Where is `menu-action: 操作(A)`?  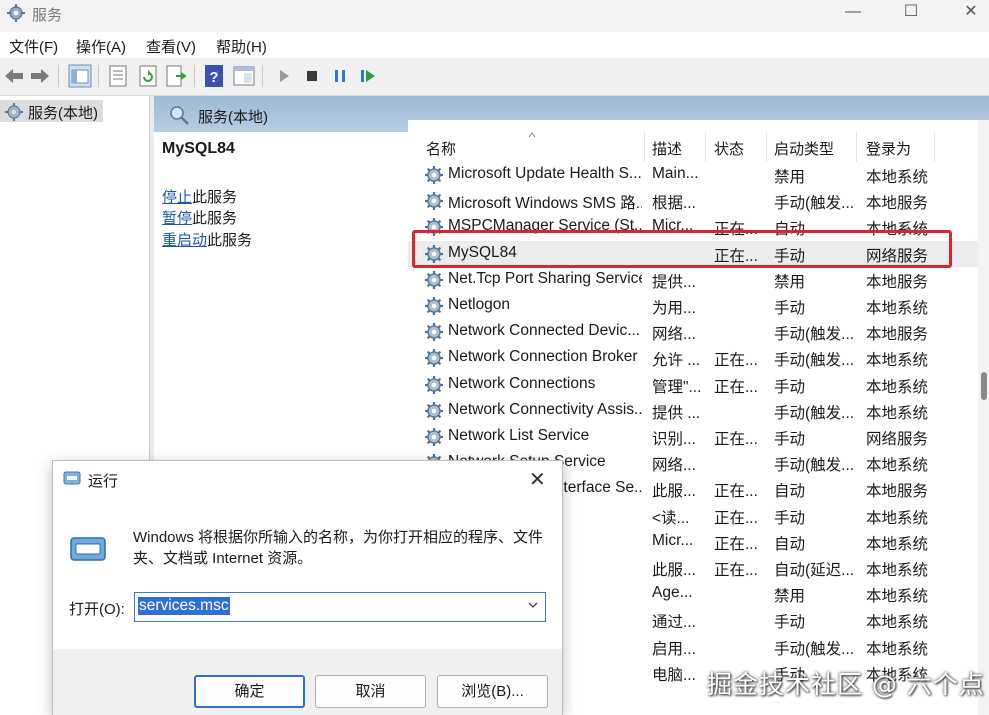 menu-action: 操作(A) is located at coordinates (101, 46).